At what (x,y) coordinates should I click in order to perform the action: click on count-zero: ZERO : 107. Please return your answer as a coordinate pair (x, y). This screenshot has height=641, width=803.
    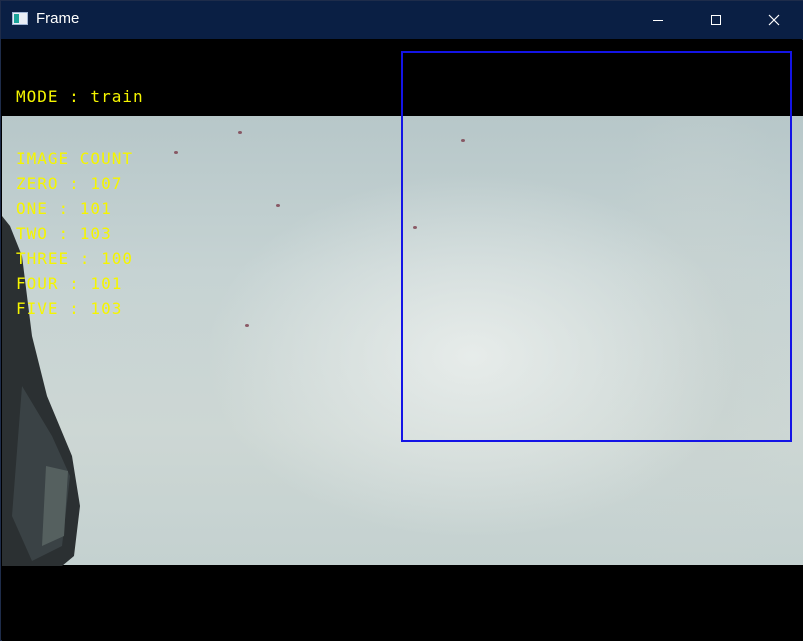
    Looking at the image, I should click on (69, 183).